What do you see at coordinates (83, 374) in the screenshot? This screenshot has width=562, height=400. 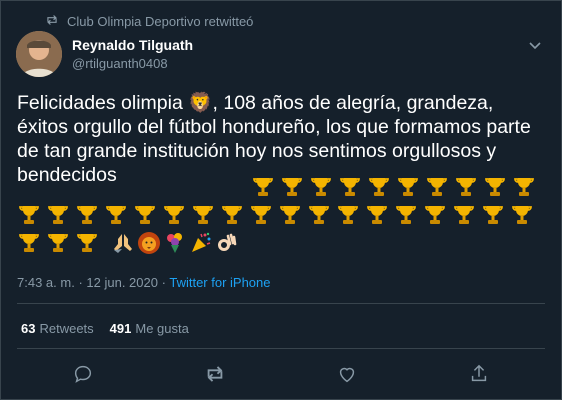 I see `reply-icon` at bounding box center [83, 374].